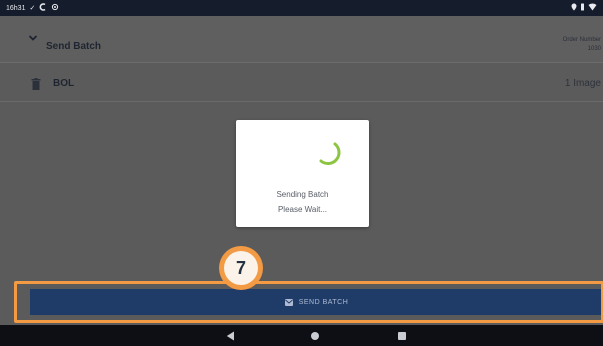 The width and height of the screenshot is (603, 346). What do you see at coordinates (230, 336) in the screenshot?
I see `back-icon` at bounding box center [230, 336].